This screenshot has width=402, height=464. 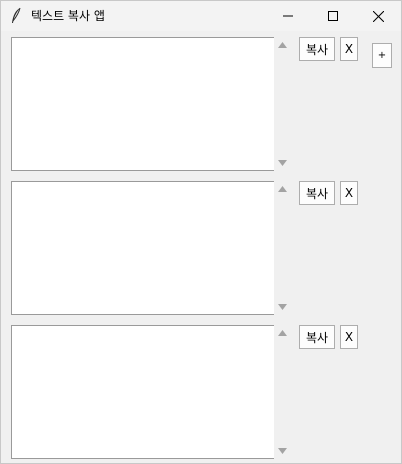 What do you see at coordinates (317, 49) in the screenshot?
I see `copy-button-1: 복사` at bounding box center [317, 49].